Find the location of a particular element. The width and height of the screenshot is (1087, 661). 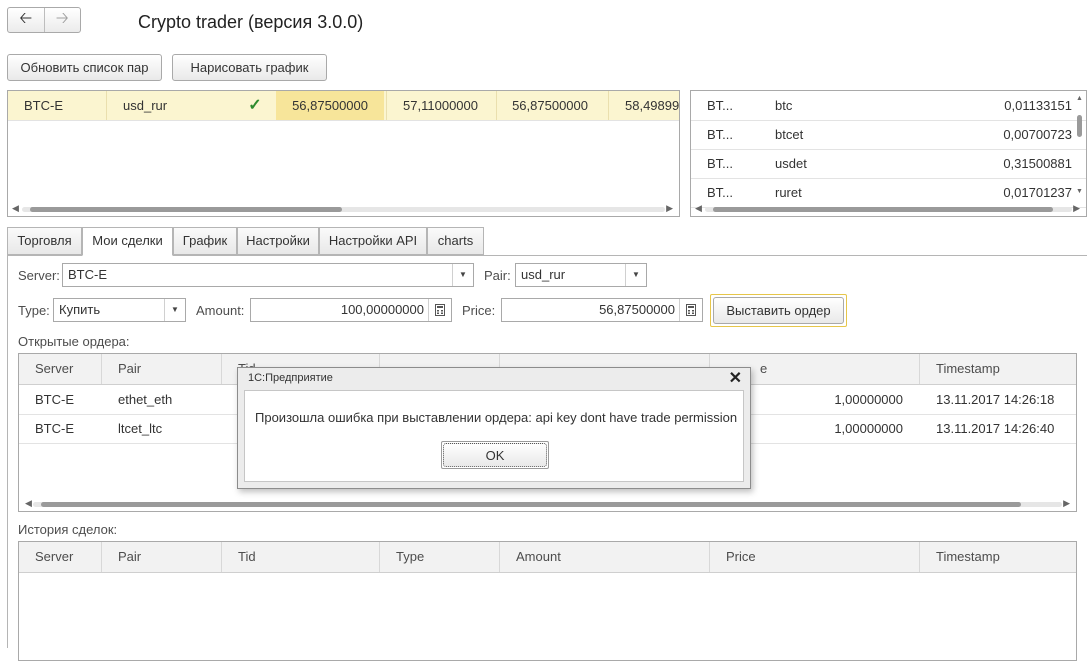

forward-arrow-icon: 🡢 is located at coordinates (62, 20).